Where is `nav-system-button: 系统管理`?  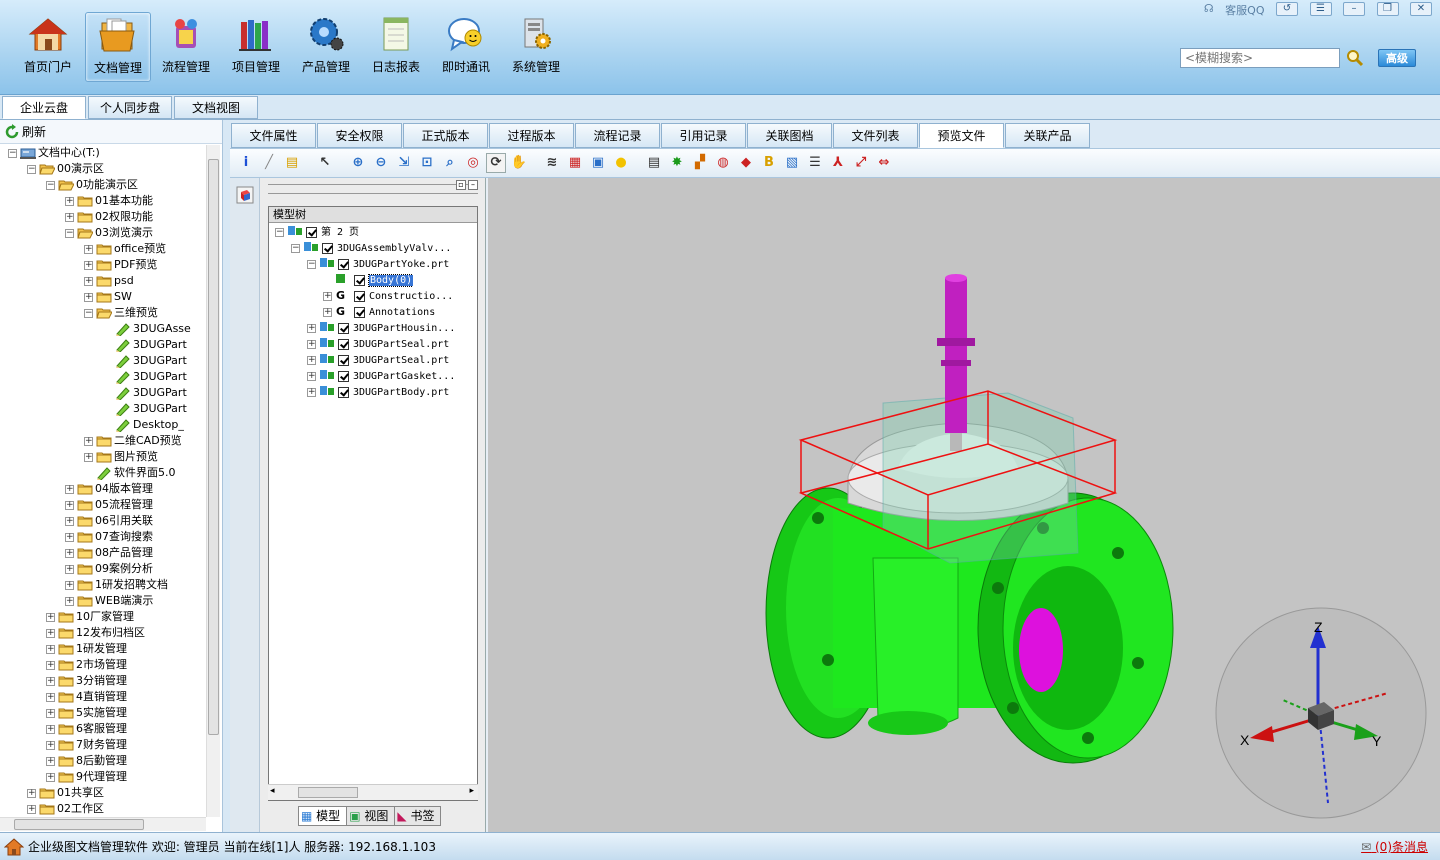 nav-system-button: 系统管理 is located at coordinates (536, 47).